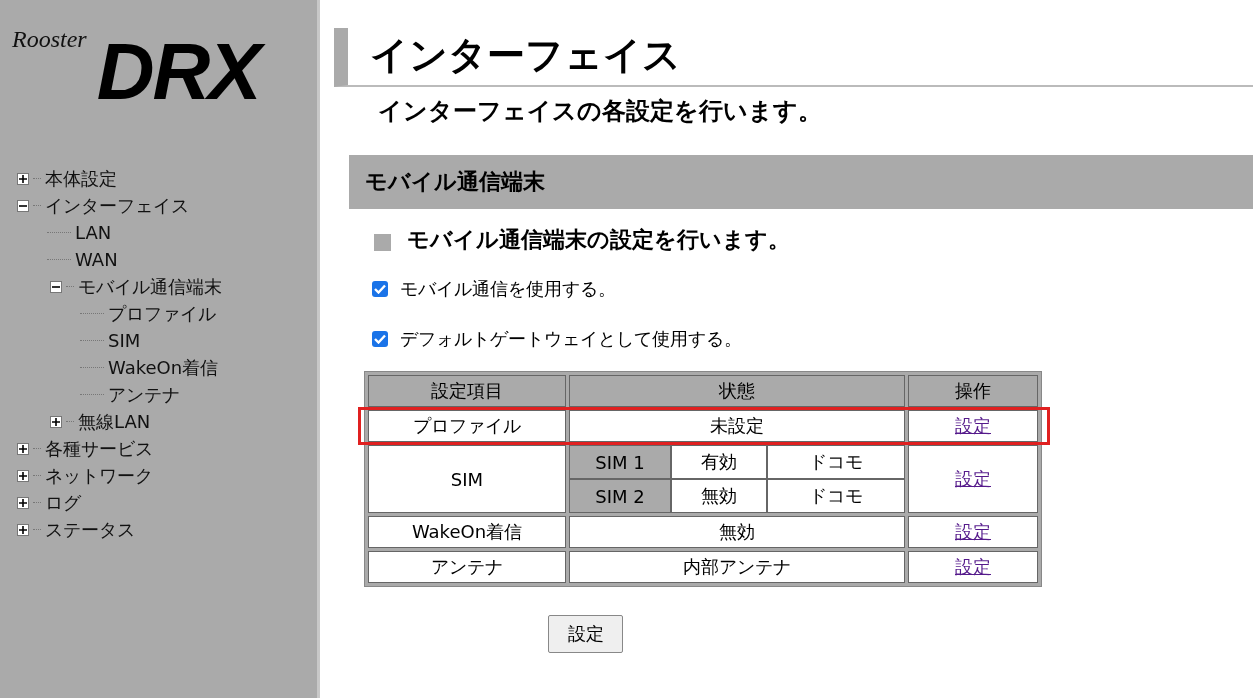 This screenshot has width=1253, height=698. What do you see at coordinates (467, 479) in the screenshot?
I see `table-cell: SIM` at bounding box center [467, 479].